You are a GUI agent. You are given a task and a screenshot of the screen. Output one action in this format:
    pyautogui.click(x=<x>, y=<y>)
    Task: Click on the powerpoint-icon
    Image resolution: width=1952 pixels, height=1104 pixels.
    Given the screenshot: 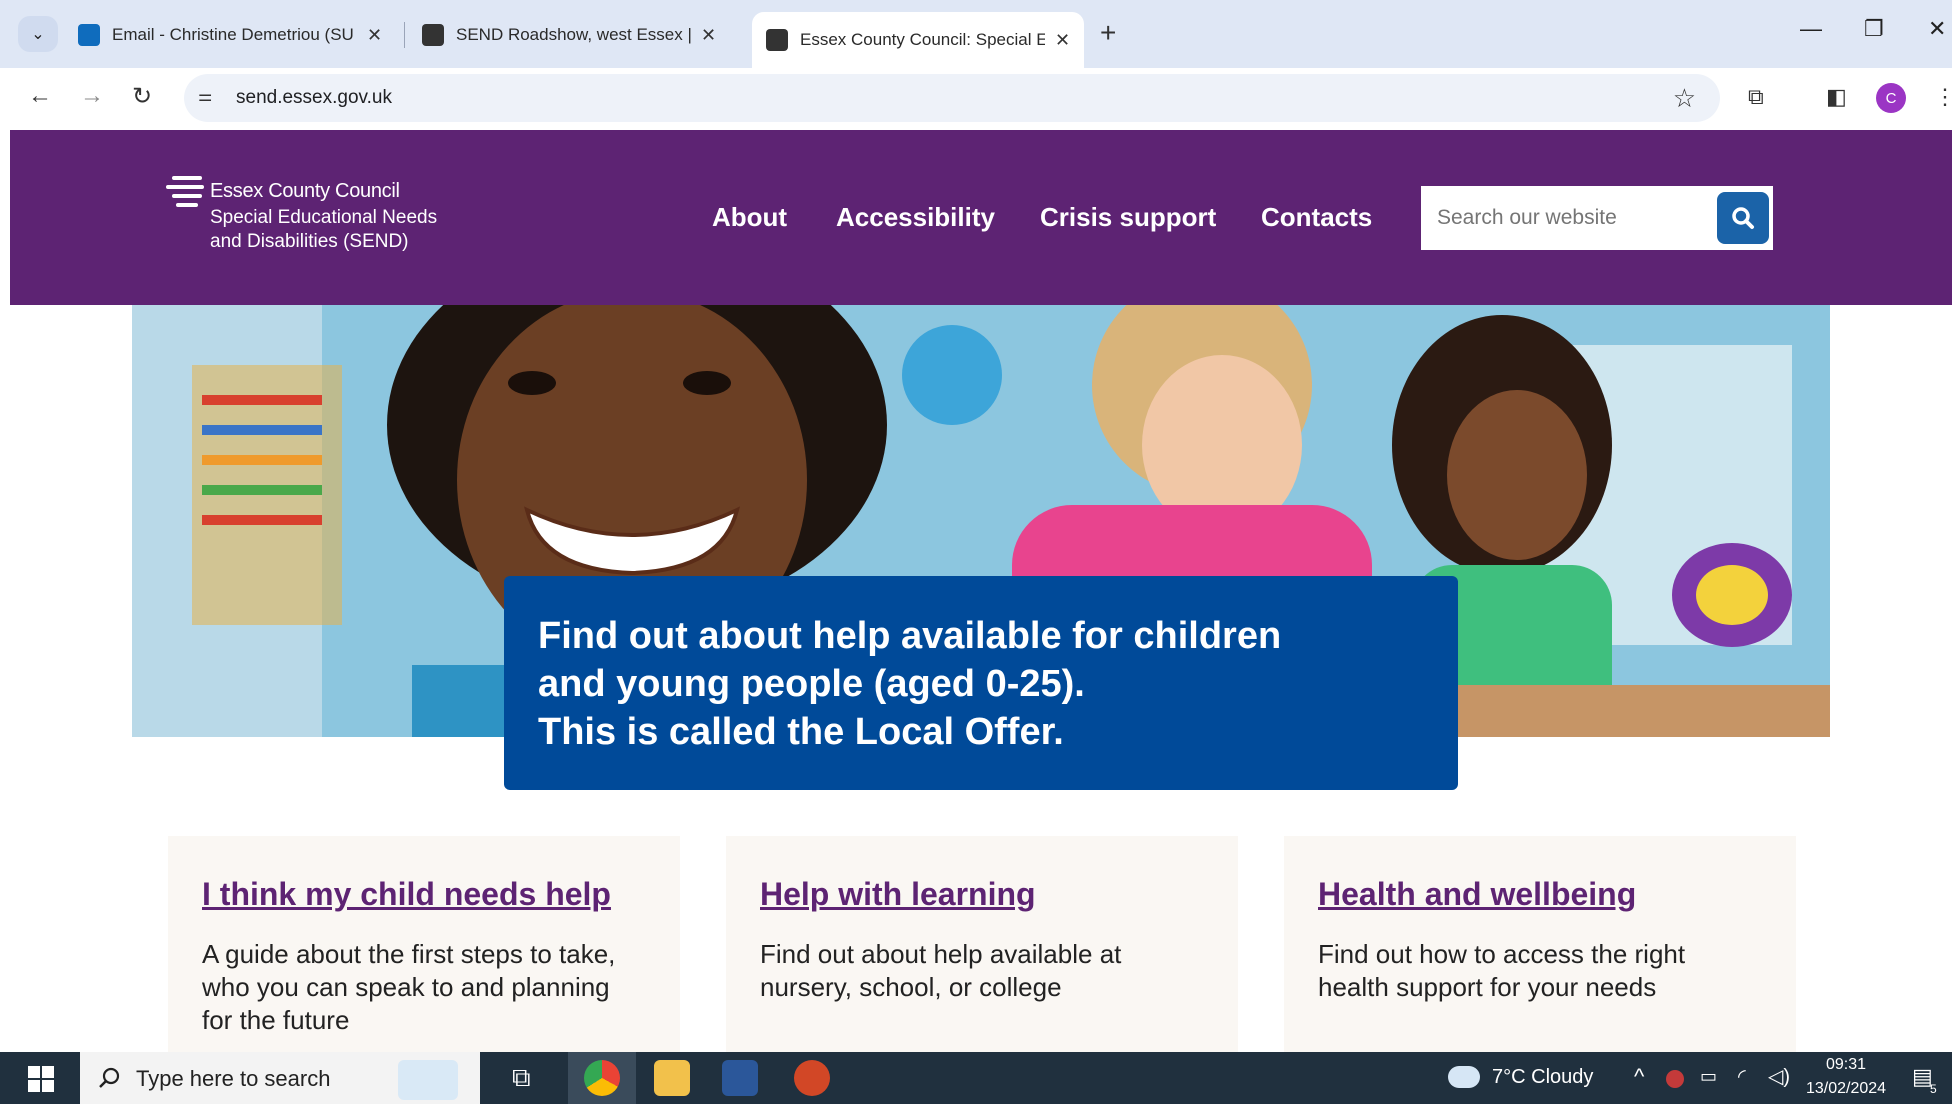 What is the action you would take?
    pyautogui.click(x=812, y=1078)
    